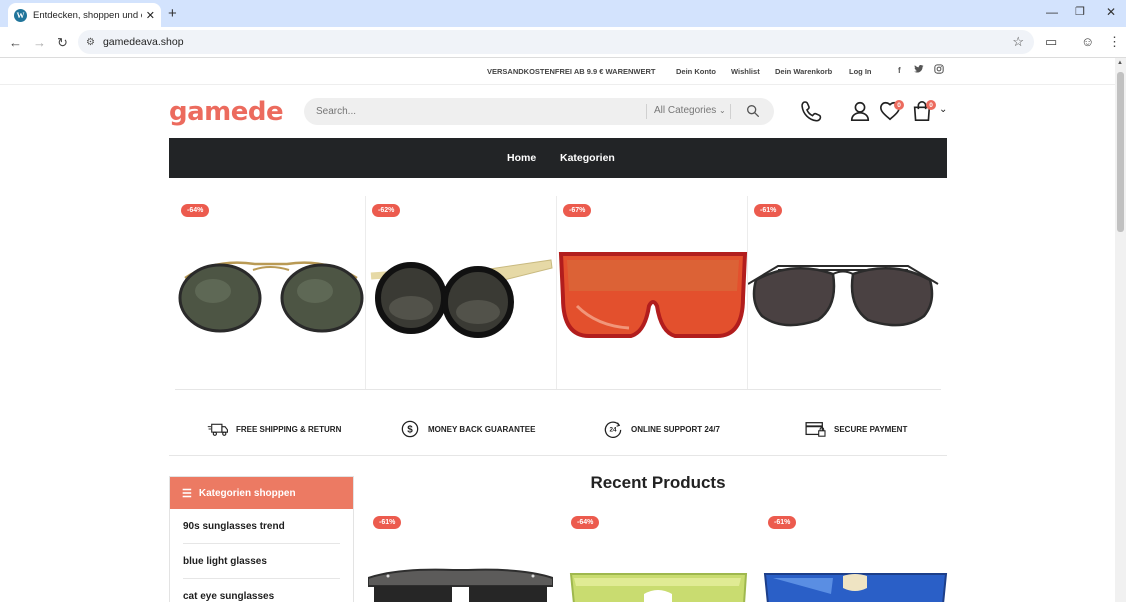 This screenshot has height=602, width=1126. I want to click on svg-text: 24, so click(613, 430).